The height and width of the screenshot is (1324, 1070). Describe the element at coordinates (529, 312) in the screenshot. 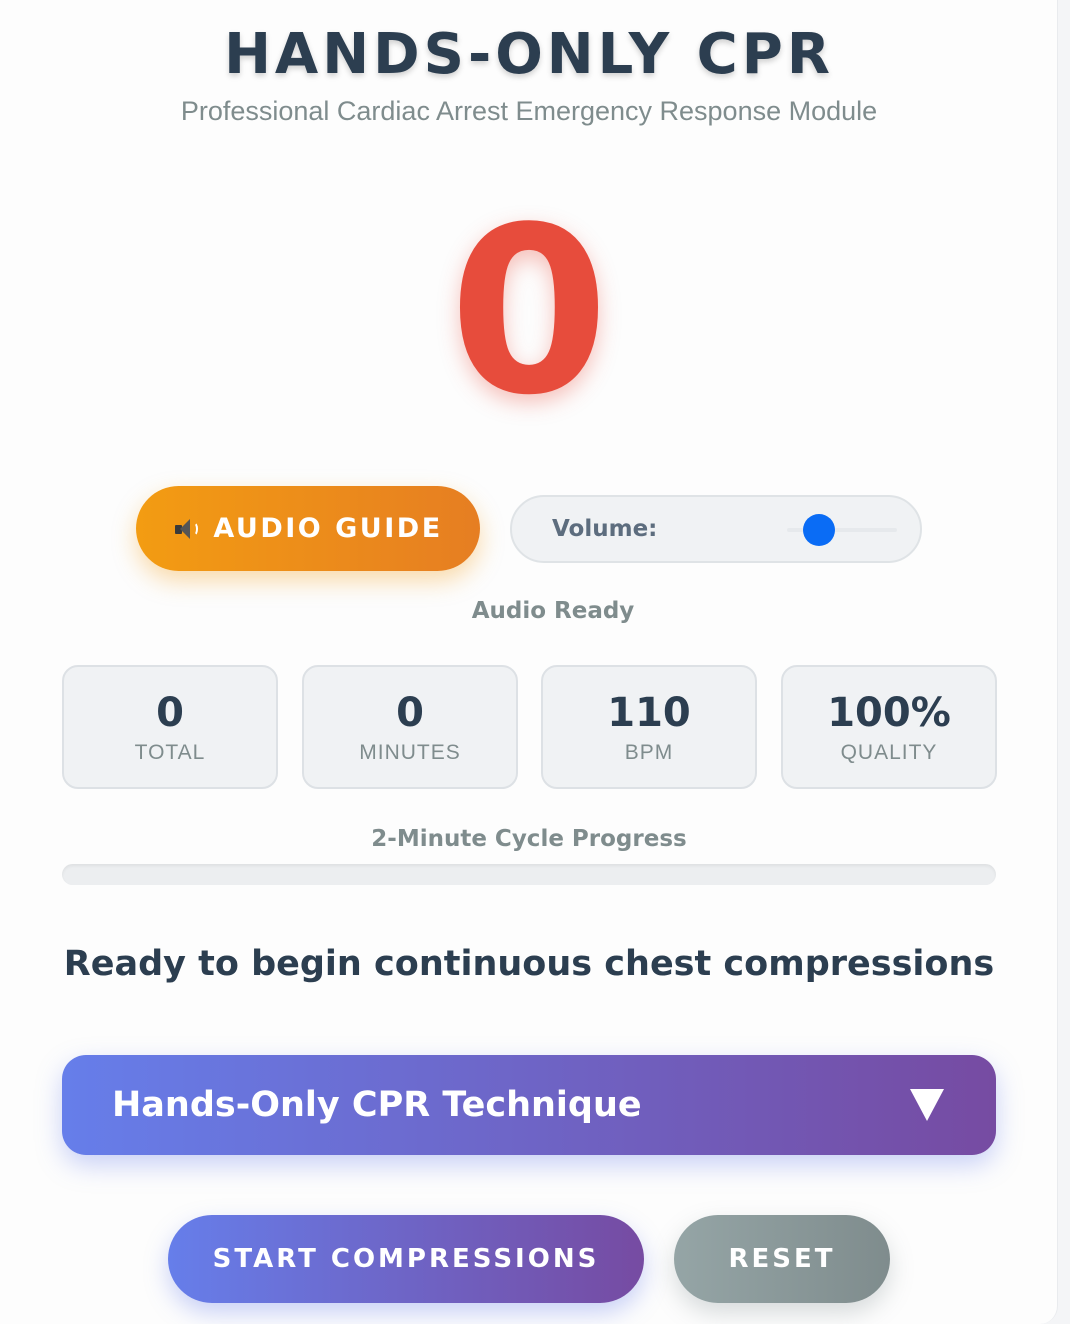

I see `compression-counter: 0` at that location.